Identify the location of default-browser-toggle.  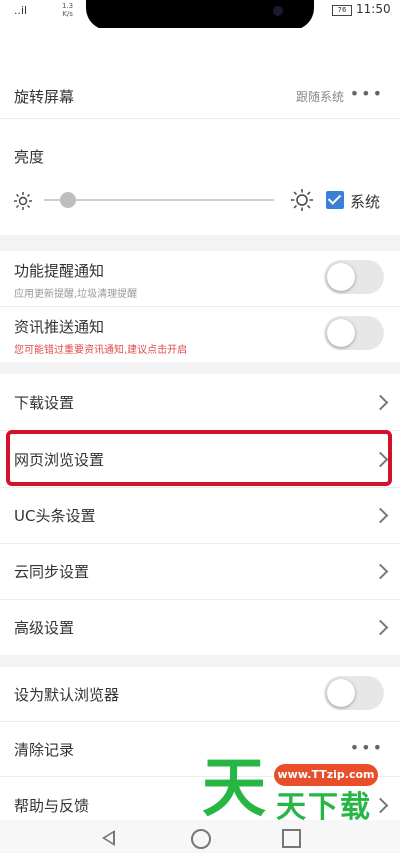
(354, 693).